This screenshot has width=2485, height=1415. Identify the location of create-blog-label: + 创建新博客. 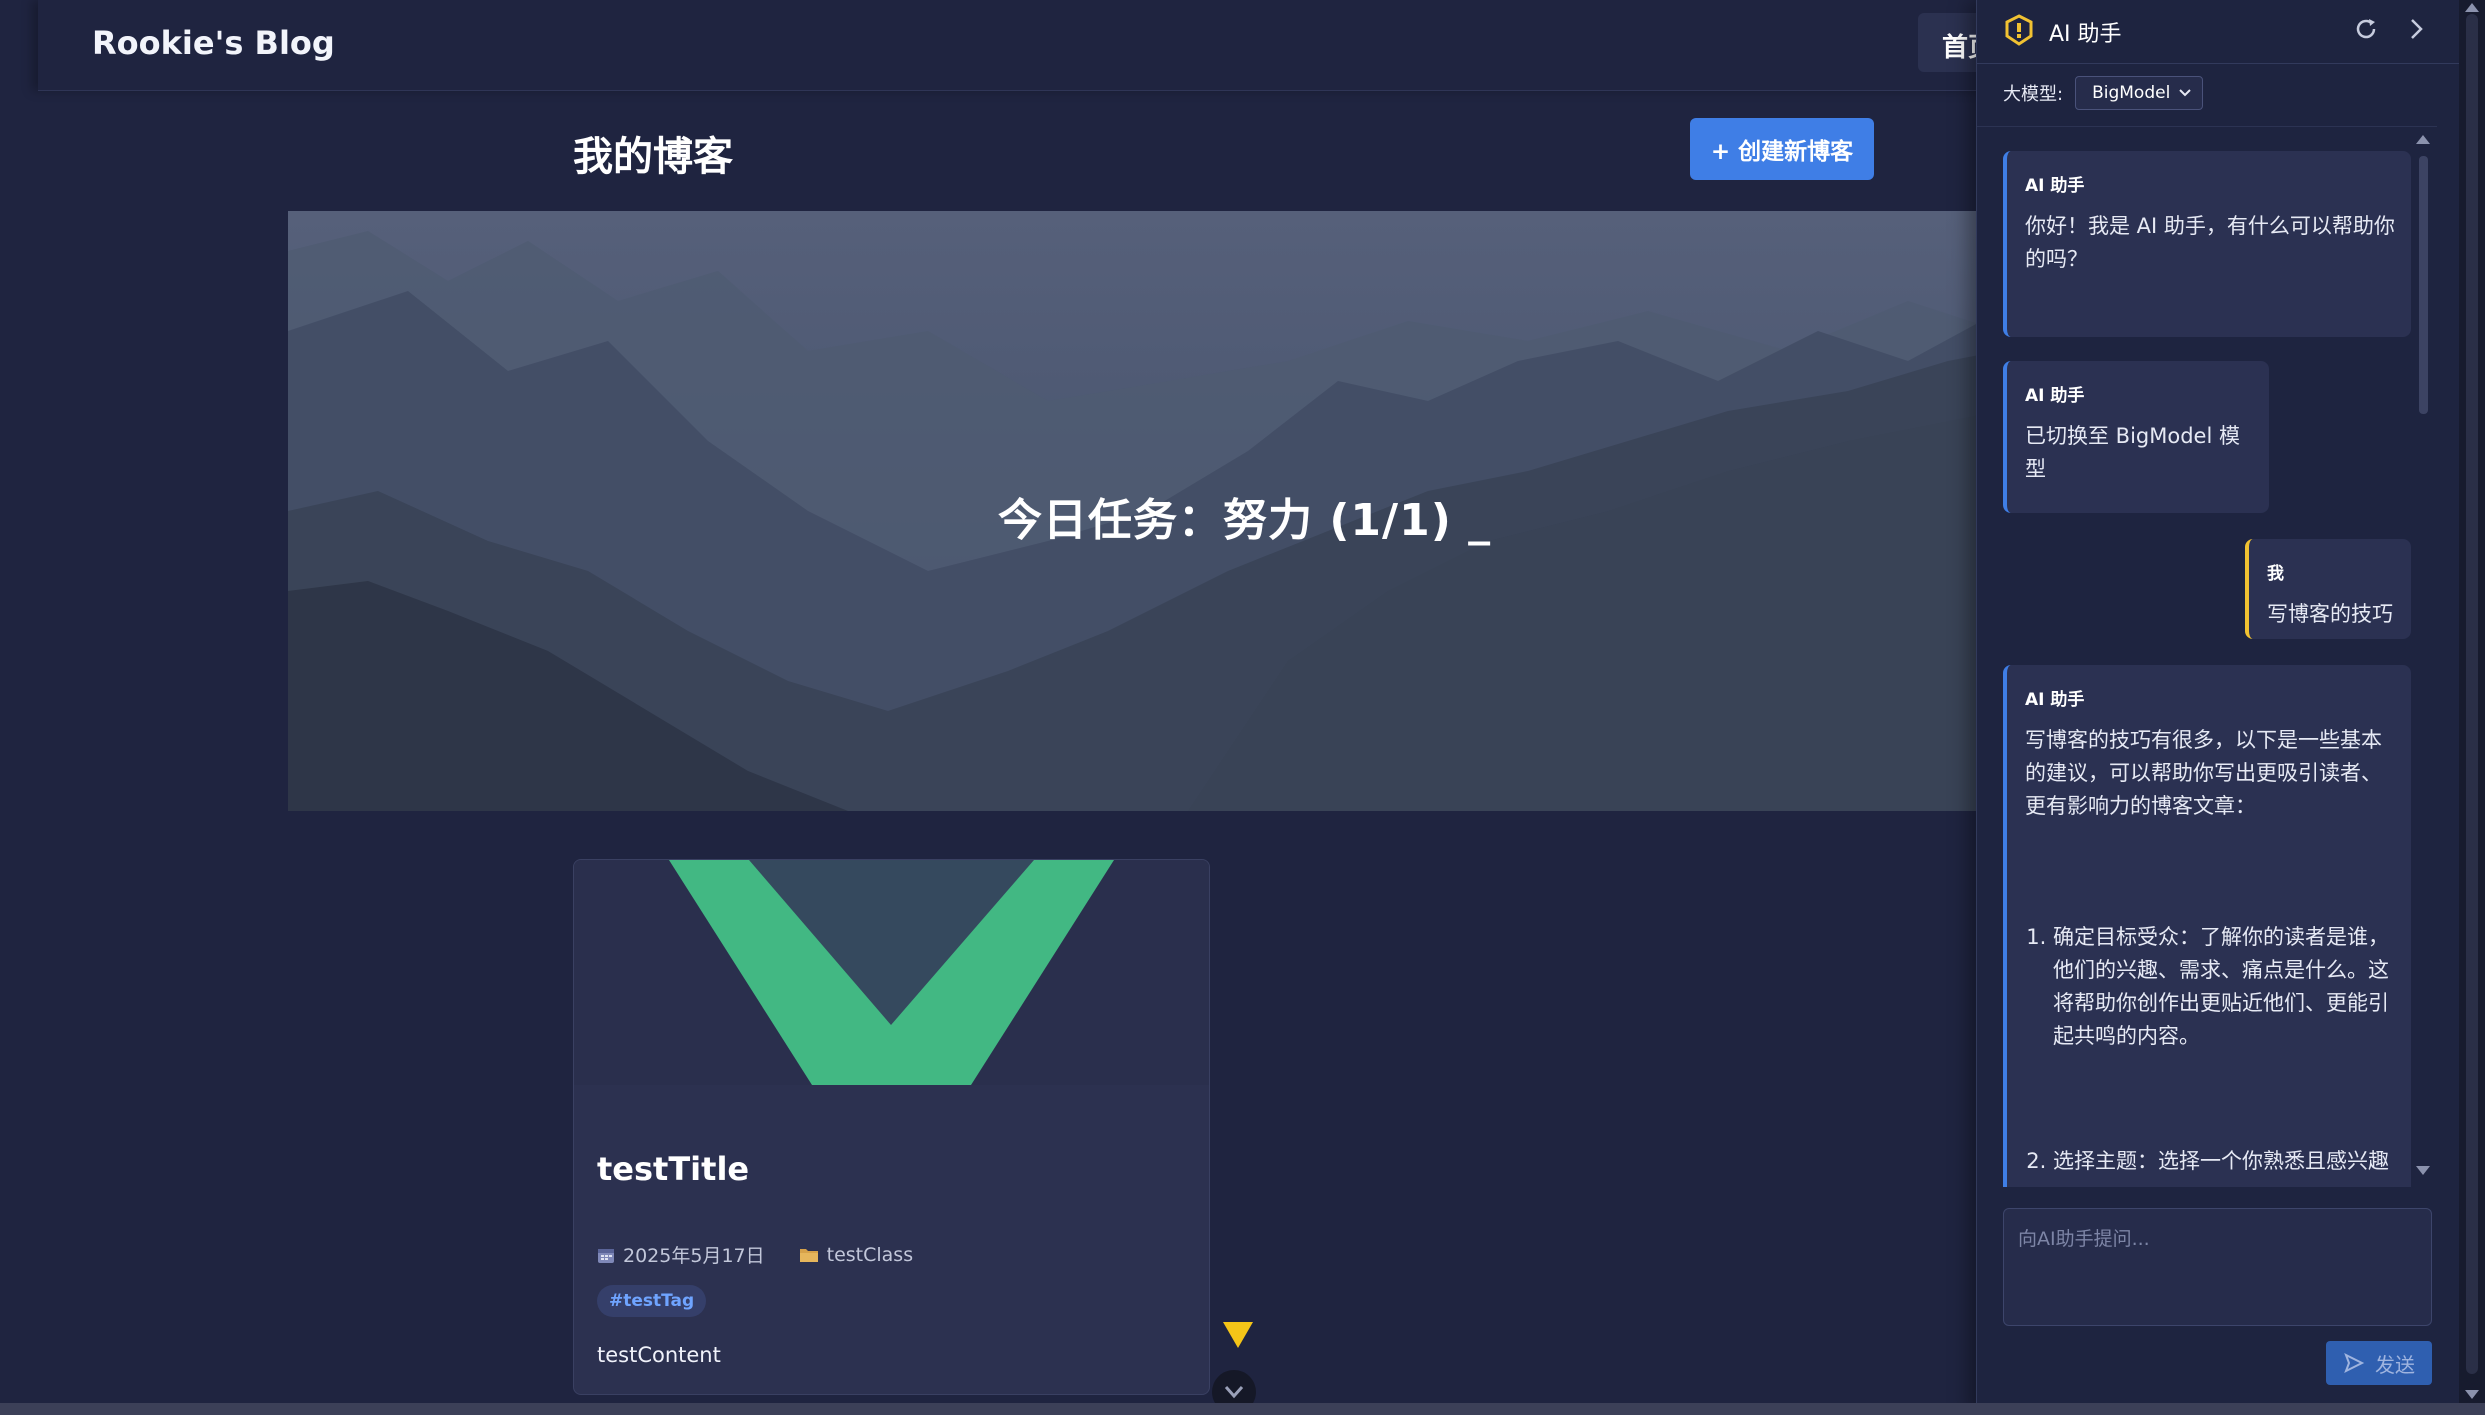
(1782, 152).